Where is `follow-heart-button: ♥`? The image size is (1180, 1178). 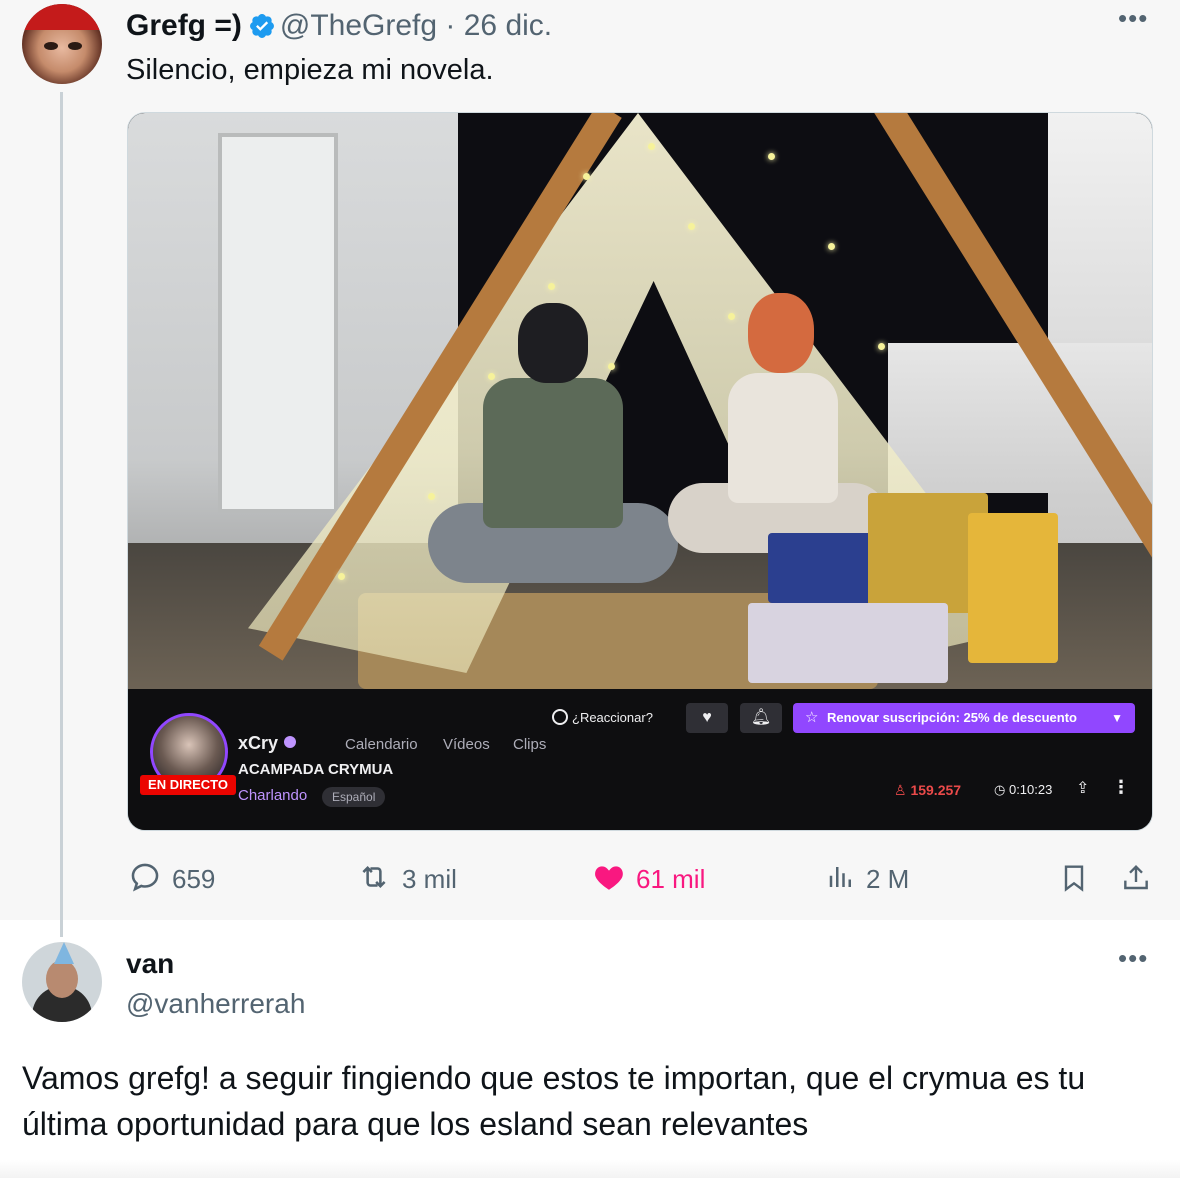 follow-heart-button: ♥ is located at coordinates (707, 718).